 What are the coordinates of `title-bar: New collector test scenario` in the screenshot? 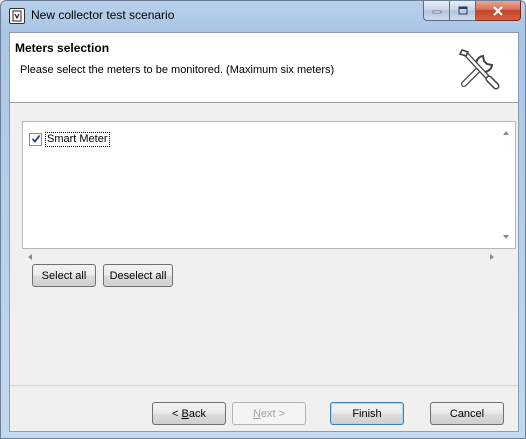 It's located at (263, 16).